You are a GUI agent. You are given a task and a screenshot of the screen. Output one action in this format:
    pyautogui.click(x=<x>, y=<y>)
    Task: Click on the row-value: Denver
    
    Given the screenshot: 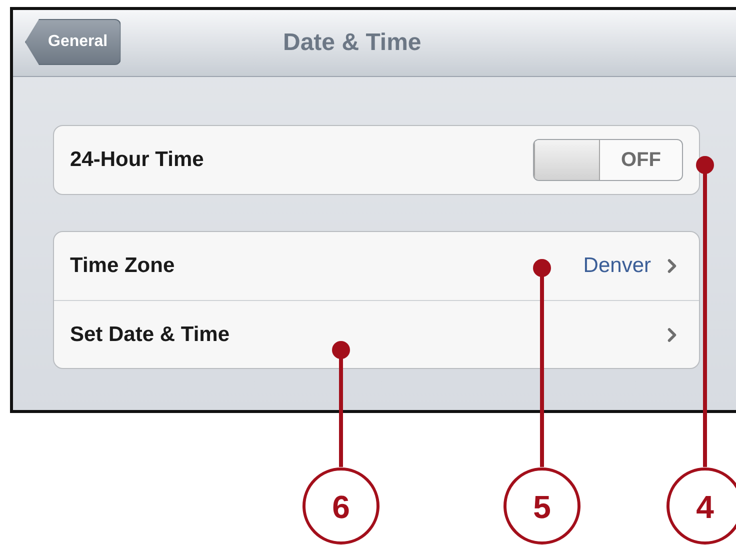 What is the action you would take?
    pyautogui.click(x=617, y=266)
    